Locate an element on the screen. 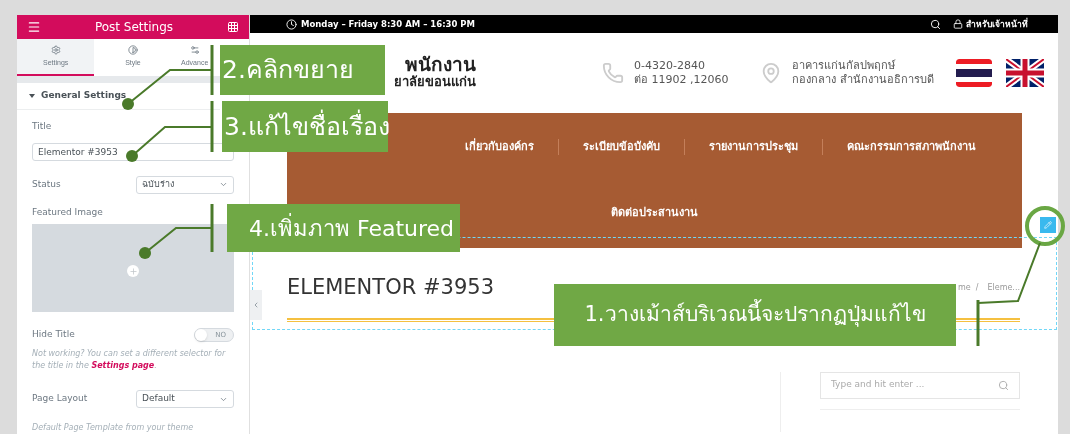 The width and height of the screenshot is (1070, 434). lock-icon is located at coordinates (958, 24).